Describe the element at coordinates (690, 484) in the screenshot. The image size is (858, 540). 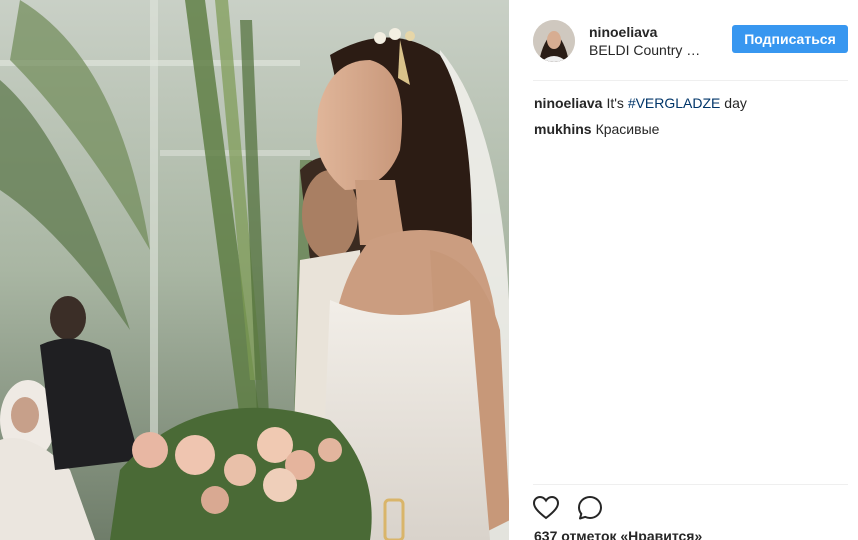
I see `actions-divider` at that location.